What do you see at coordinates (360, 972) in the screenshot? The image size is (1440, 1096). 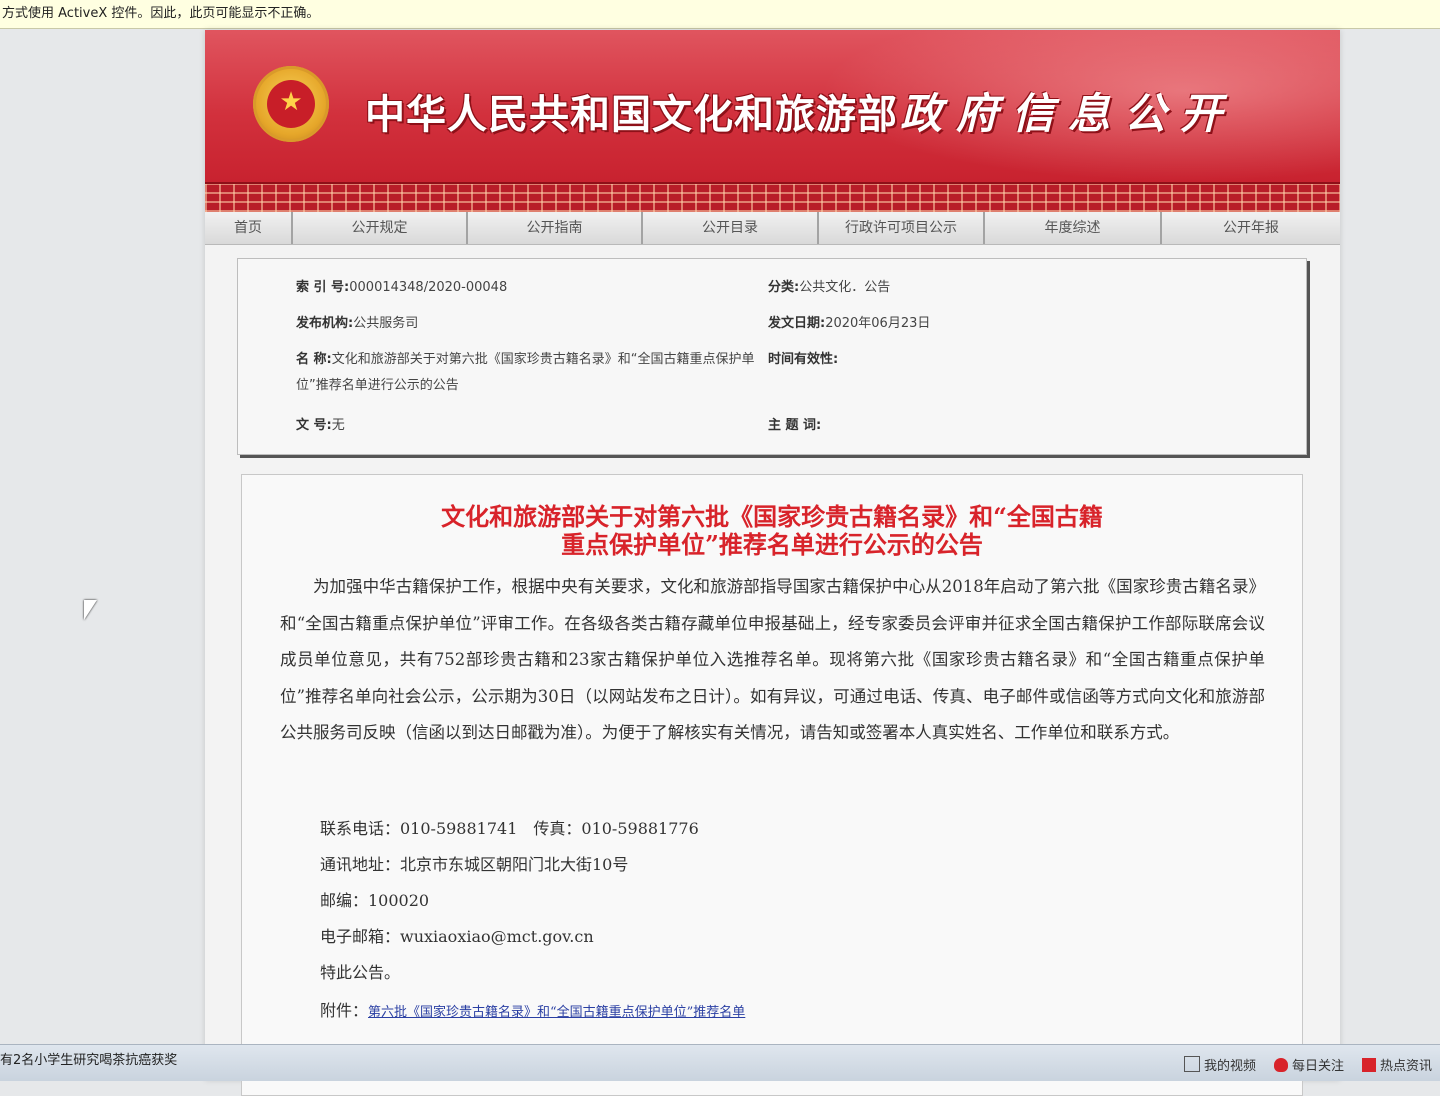 I see `closing-text: 特此公告。` at bounding box center [360, 972].